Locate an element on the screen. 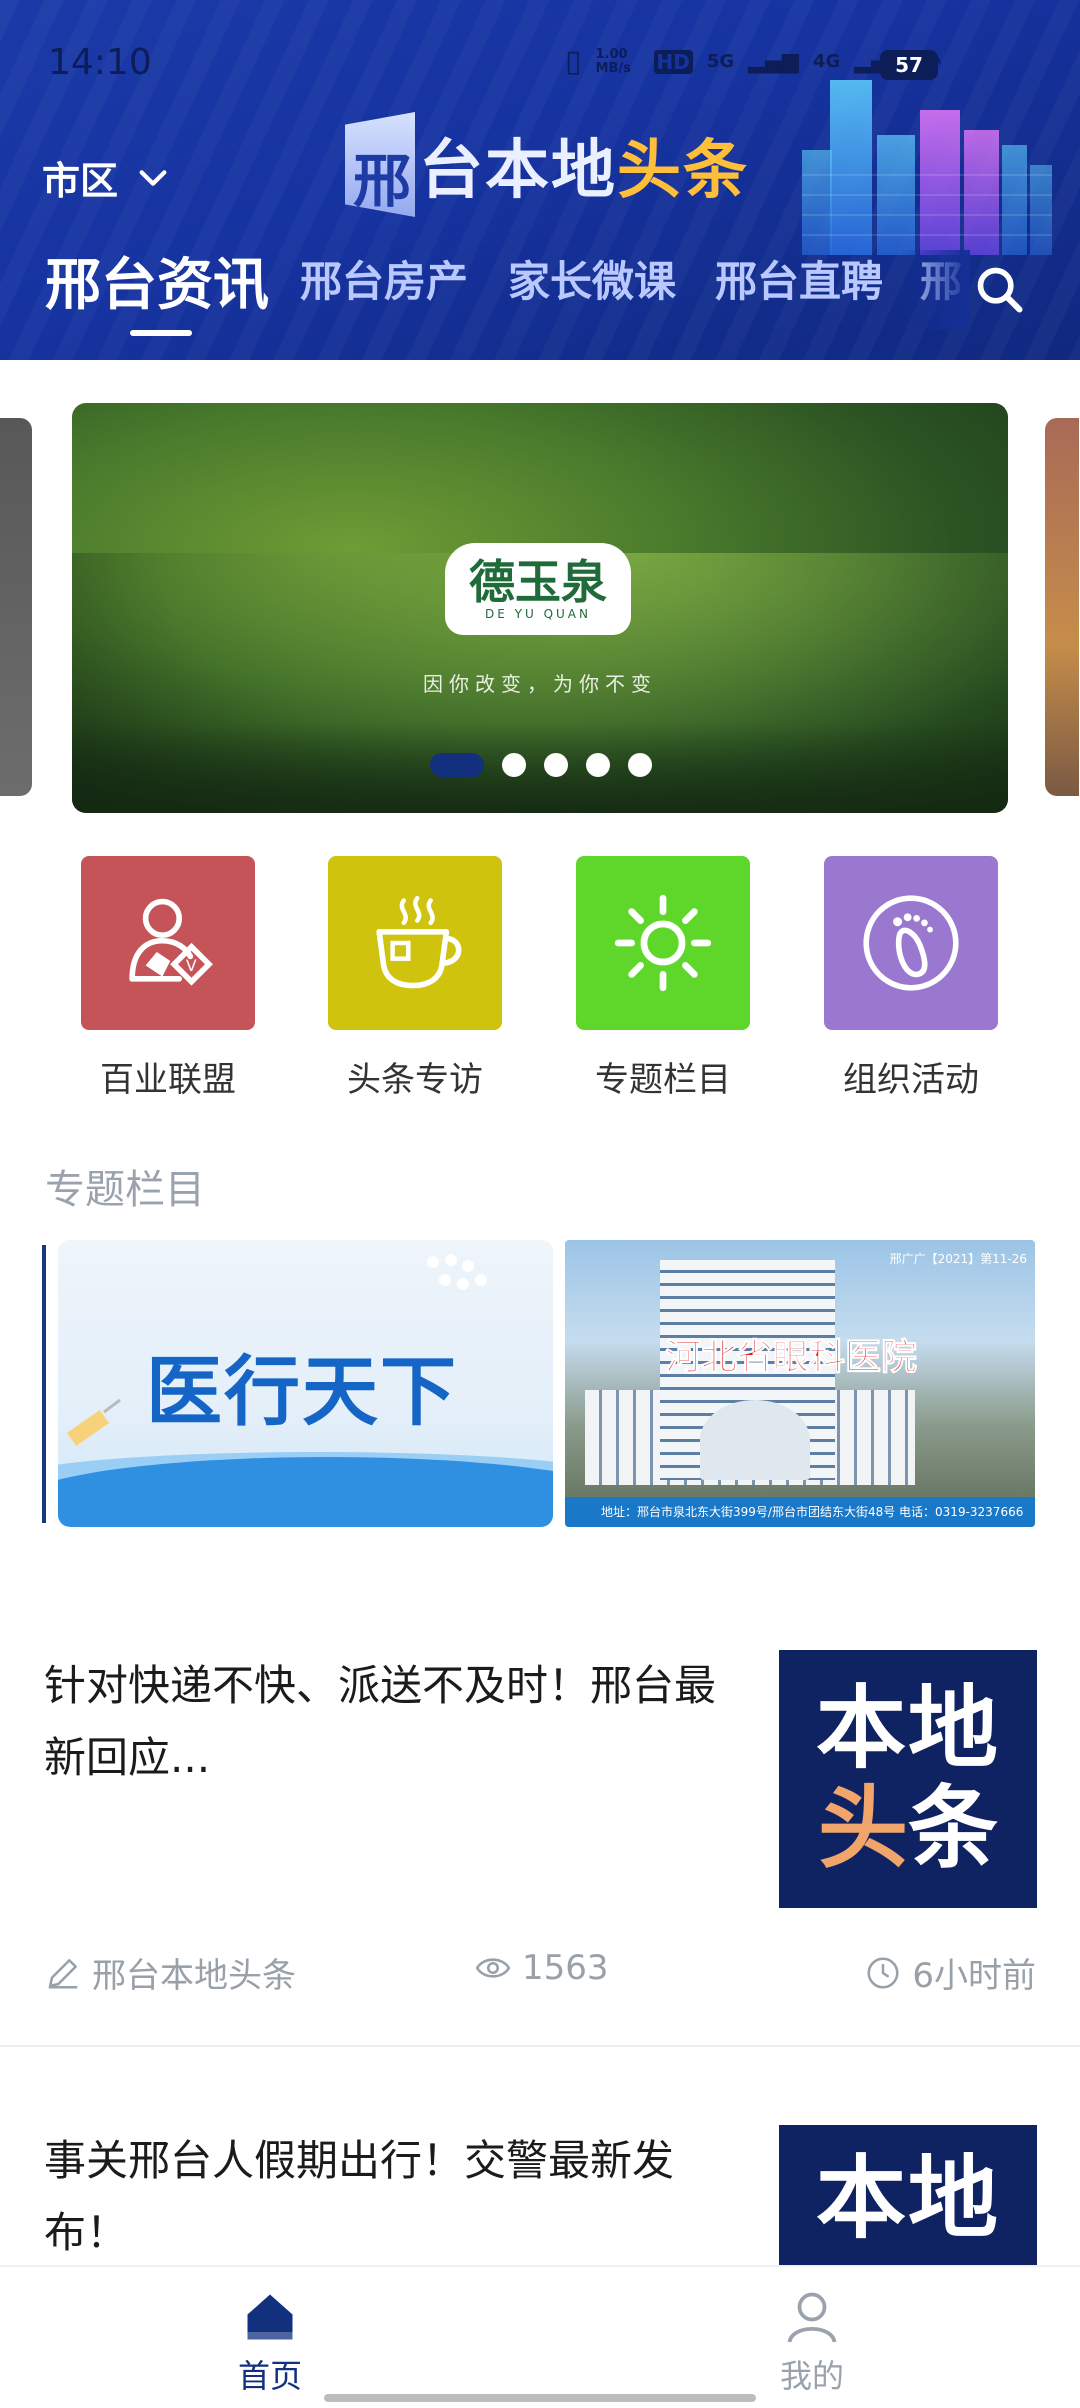 This screenshot has width=1080, height=2408. banner-carousel: 德玉泉 DE YU QUAN 因你改变，为你不变 is located at coordinates (540, 608).